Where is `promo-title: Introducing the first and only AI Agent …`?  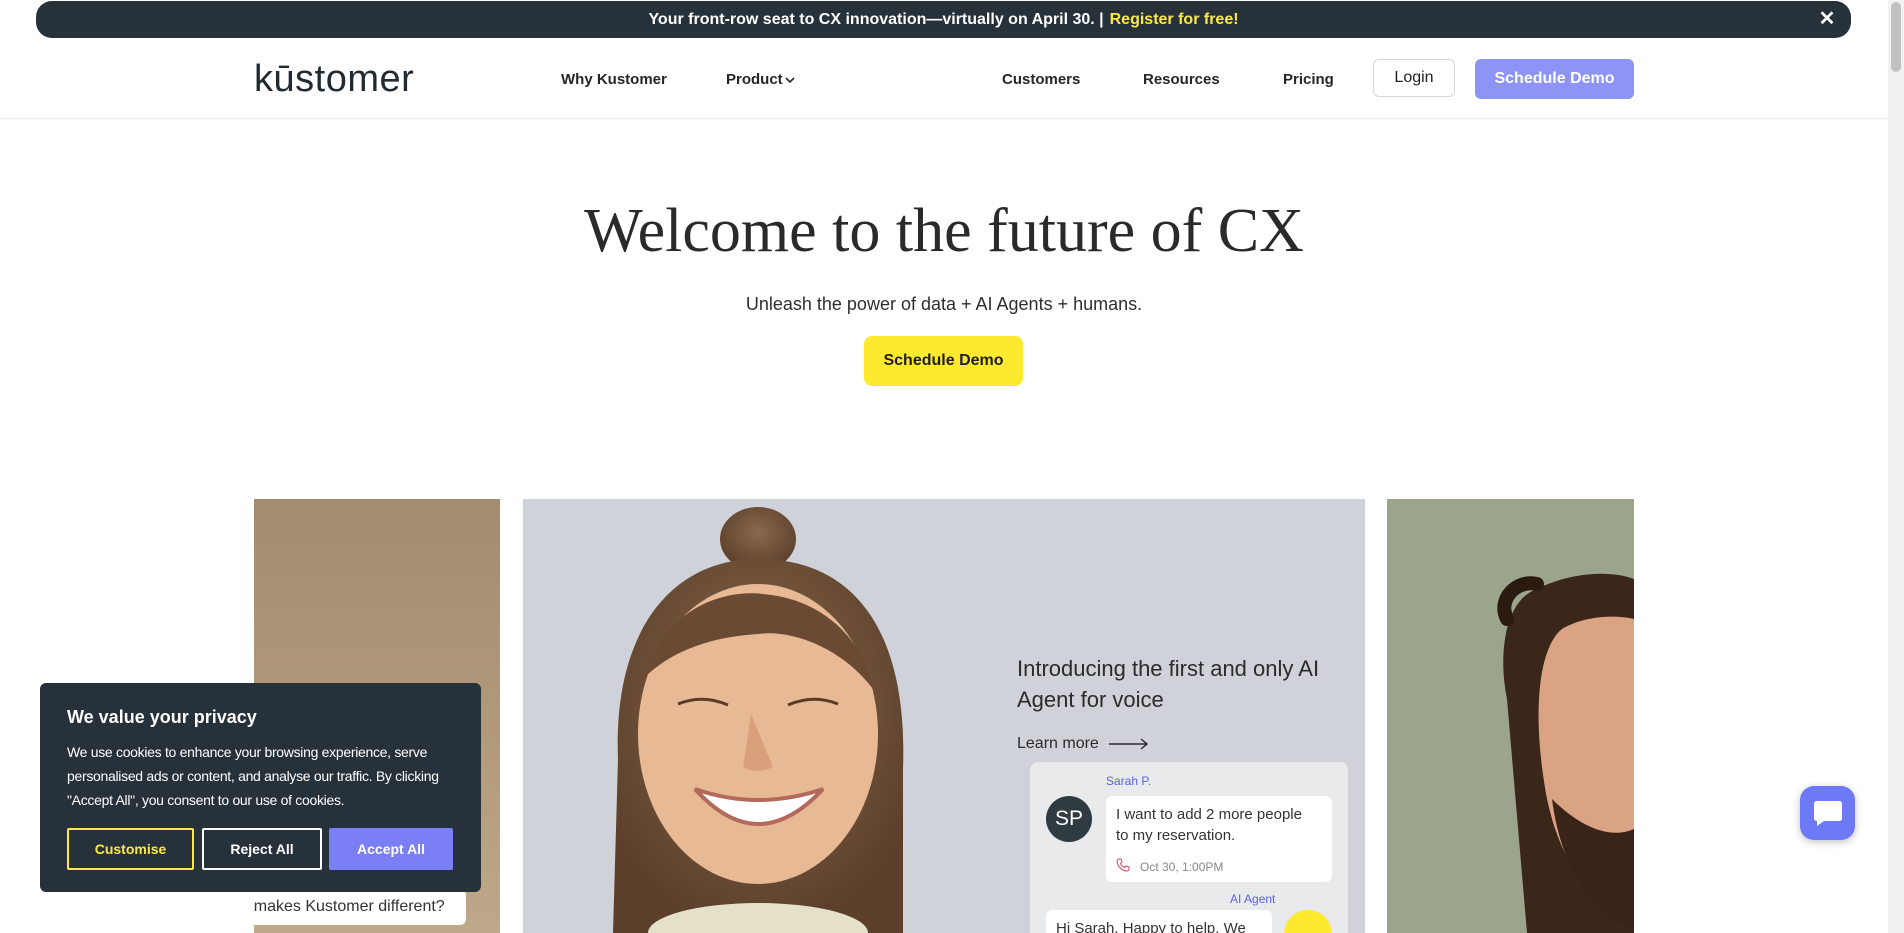
promo-title: Introducing the first and only AI Agent … is located at coordinates (1168, 684).